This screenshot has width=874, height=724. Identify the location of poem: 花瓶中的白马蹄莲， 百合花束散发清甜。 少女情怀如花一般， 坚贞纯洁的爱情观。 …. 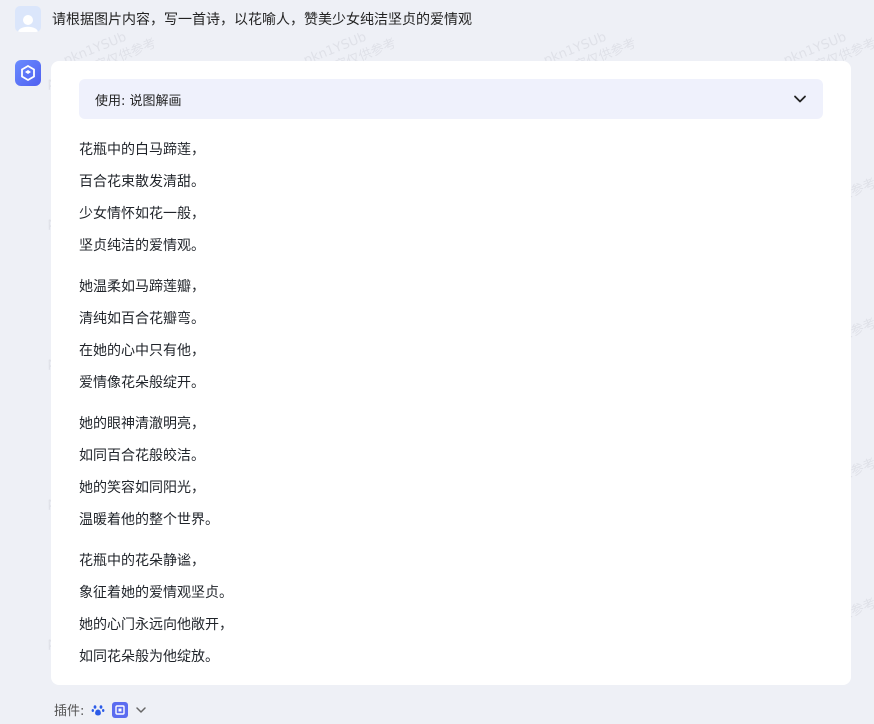
(156, 408).